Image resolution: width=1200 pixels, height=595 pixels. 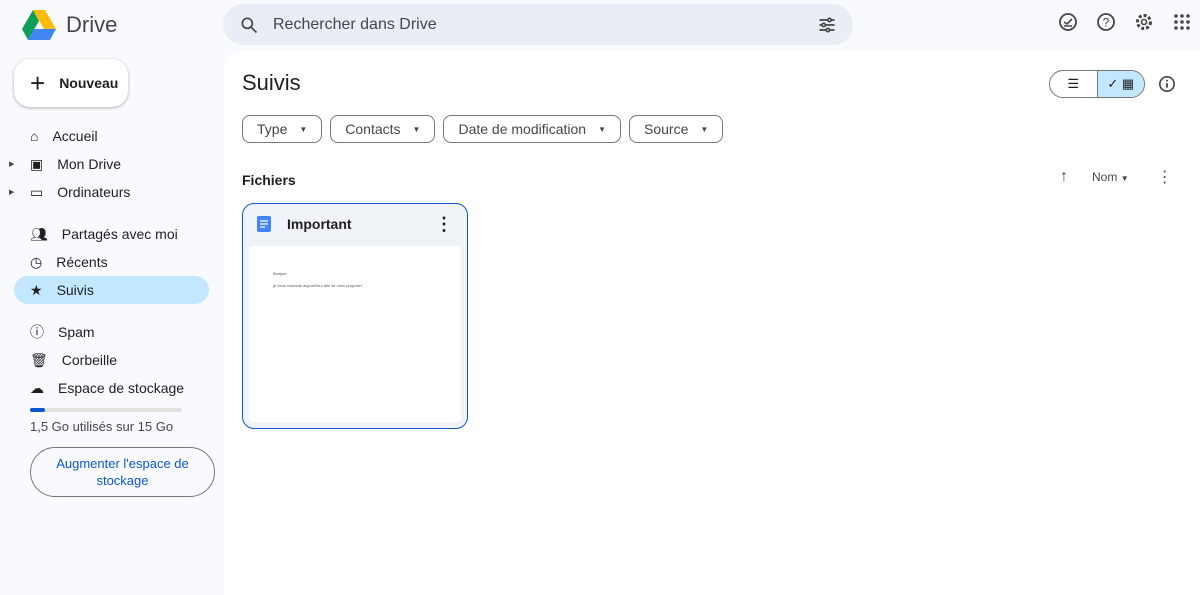 I want to click on filter-label: Contacts, so click(x=373, y=129).